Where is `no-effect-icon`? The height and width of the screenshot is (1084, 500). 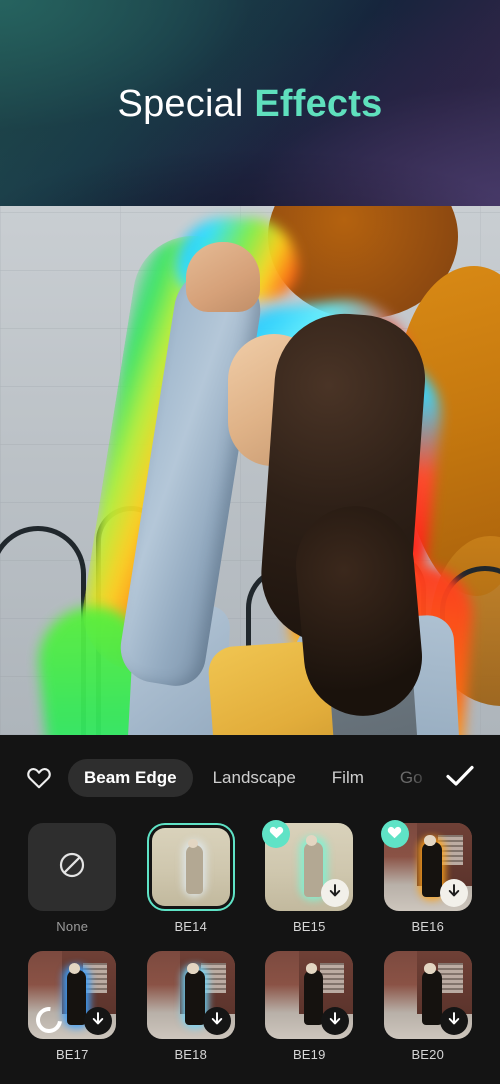
no-effect-icon is located at coordinates (72, 867).